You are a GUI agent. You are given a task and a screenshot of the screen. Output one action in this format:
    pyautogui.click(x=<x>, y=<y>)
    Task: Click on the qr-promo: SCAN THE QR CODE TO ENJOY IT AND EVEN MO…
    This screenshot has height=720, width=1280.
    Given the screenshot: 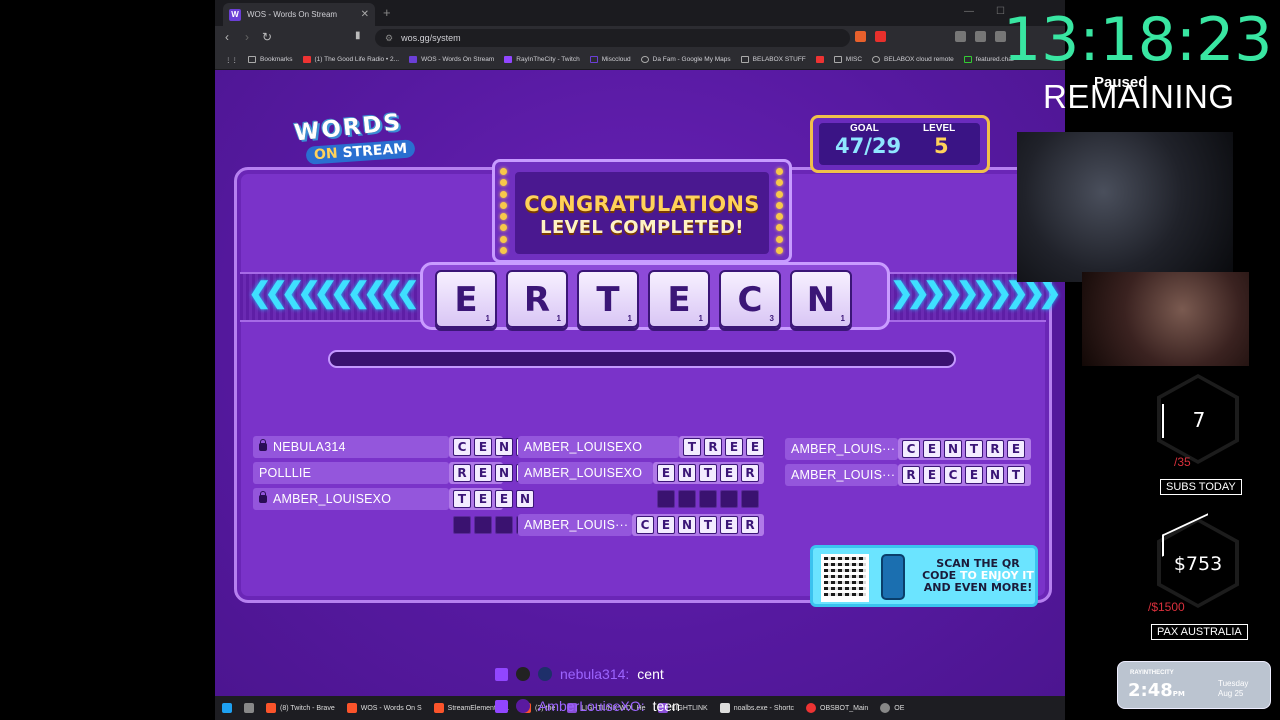 What is the action you would take?
    pyautogui.click(x=924, y=576)
    